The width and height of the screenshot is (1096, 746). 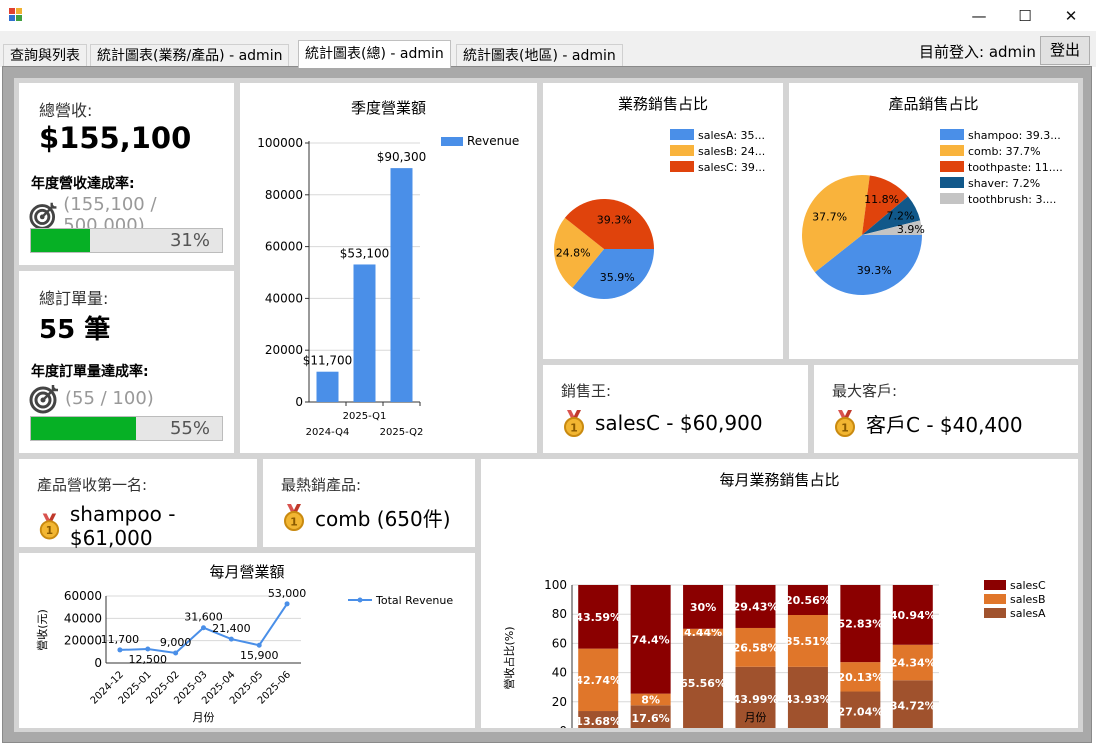 What do you see at coordinates (756, 606) in the screenshot?
I see `data-label: 29.43%` at bounding box center [756, 606].